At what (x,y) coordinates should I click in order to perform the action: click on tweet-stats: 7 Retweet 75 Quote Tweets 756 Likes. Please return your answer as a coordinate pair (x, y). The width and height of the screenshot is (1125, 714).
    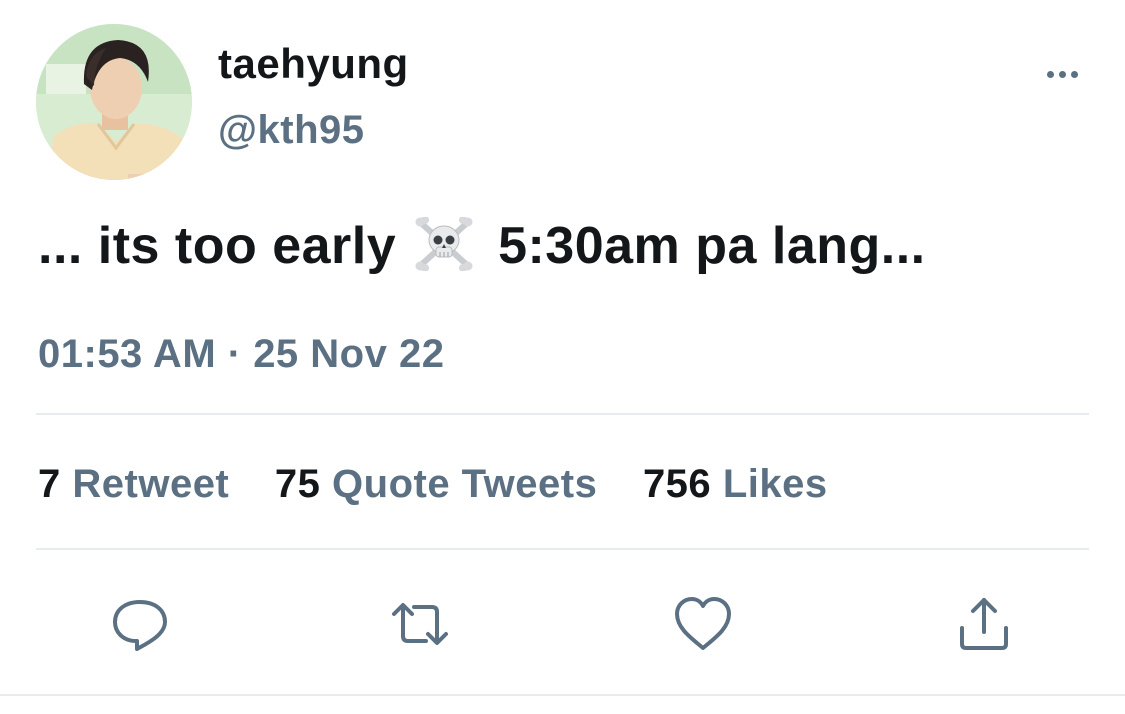
    Looking at the image, I should click on (450, 484).